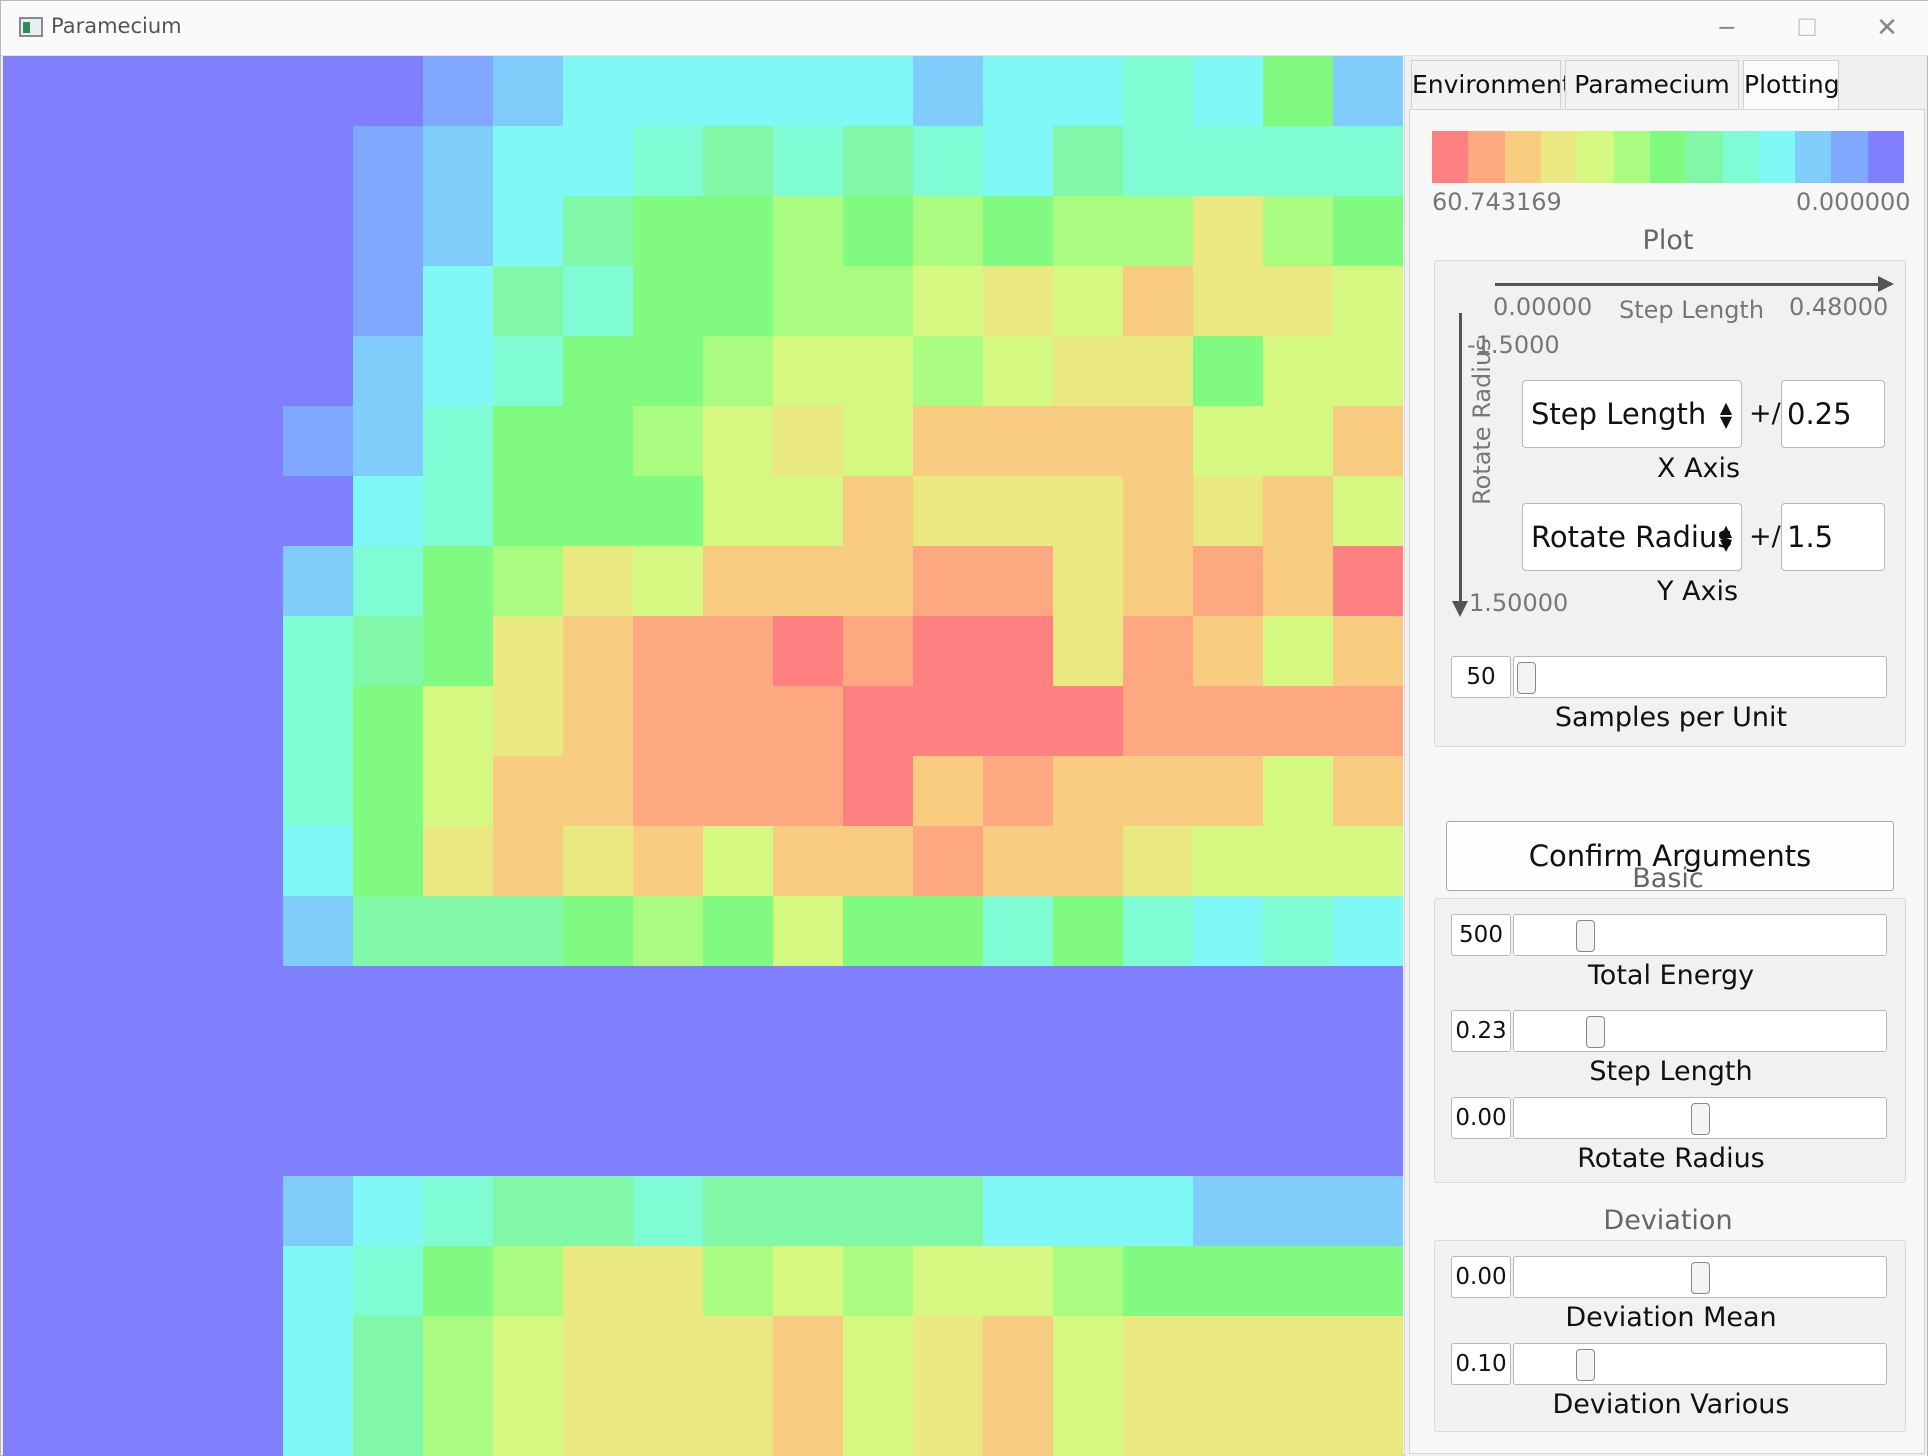 Image resolution: width=1928 pixels, height=1456 pixels. I want to click on rotate-radius-track, so click(1700, 1118).